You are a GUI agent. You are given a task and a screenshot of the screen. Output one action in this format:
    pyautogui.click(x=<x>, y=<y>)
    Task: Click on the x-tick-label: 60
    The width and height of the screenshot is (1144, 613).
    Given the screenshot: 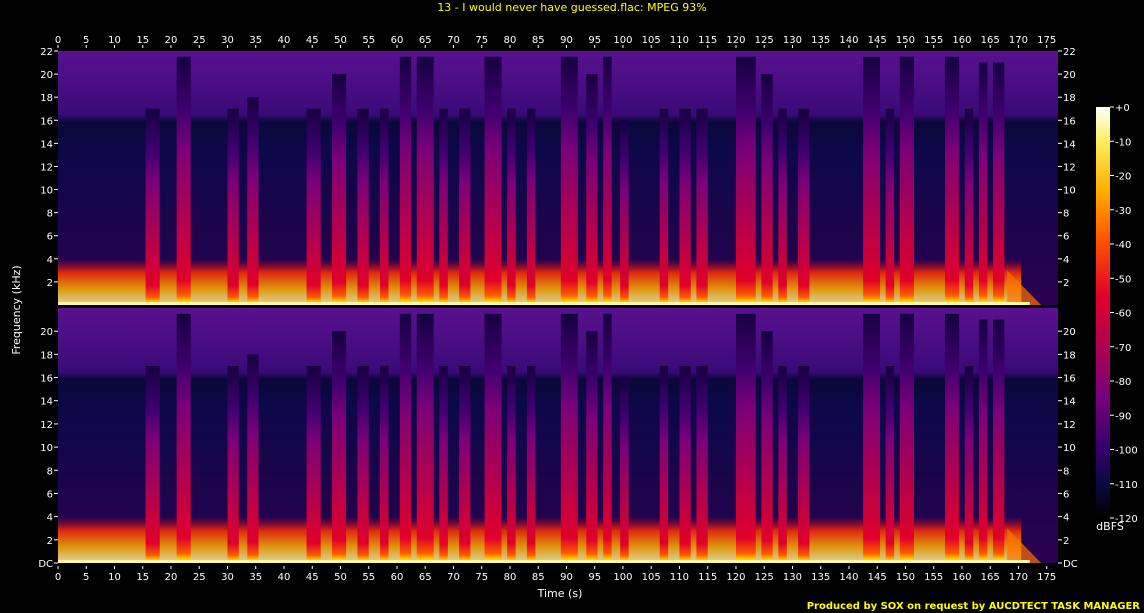 What is the action you would take?
    pyautogui.click(x=397, y=40)
    